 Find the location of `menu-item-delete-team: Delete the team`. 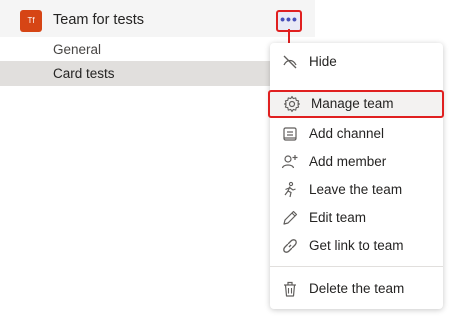

menu-item-delete-team: Delete the team is located at coordinates (356, 289).